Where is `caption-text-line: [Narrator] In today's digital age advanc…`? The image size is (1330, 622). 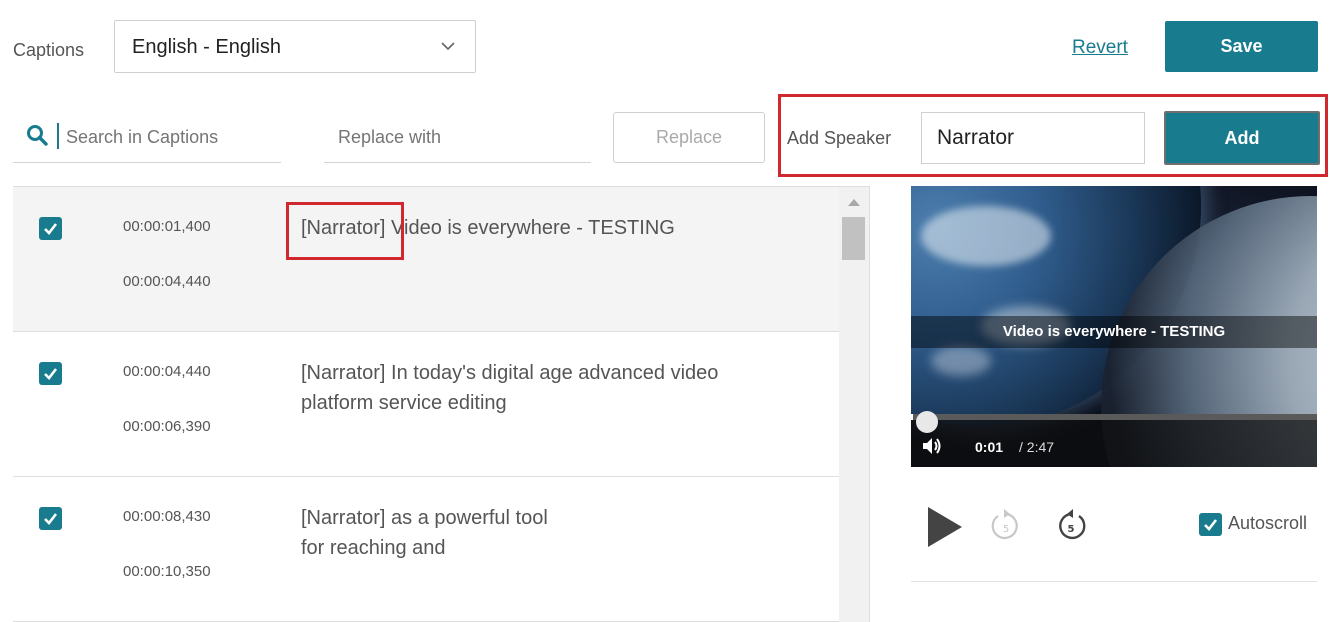
caption-text-line: [Narrator] In today's digital age advanc… is located at coordinates (510, 373).